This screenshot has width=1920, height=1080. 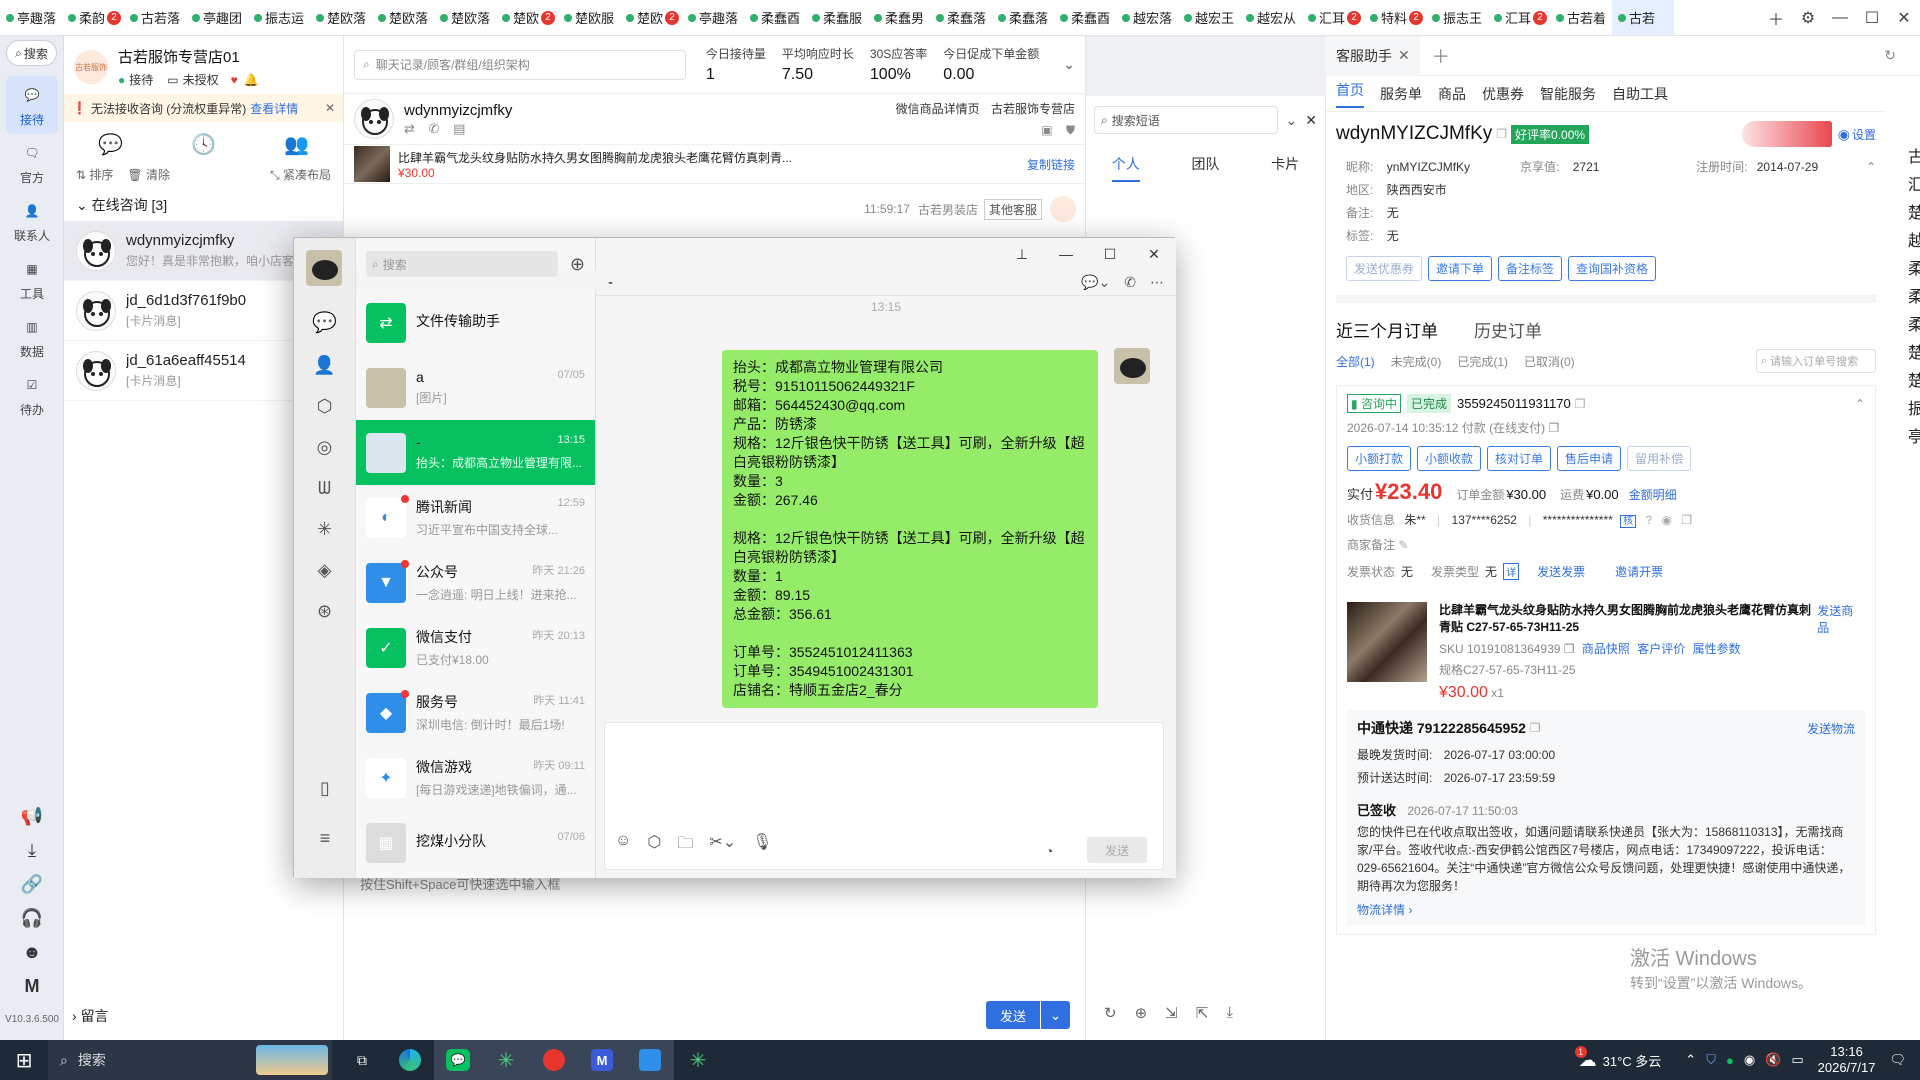 I want to click on copy-link-button: 复制链接, so click(x=1051, y=164).